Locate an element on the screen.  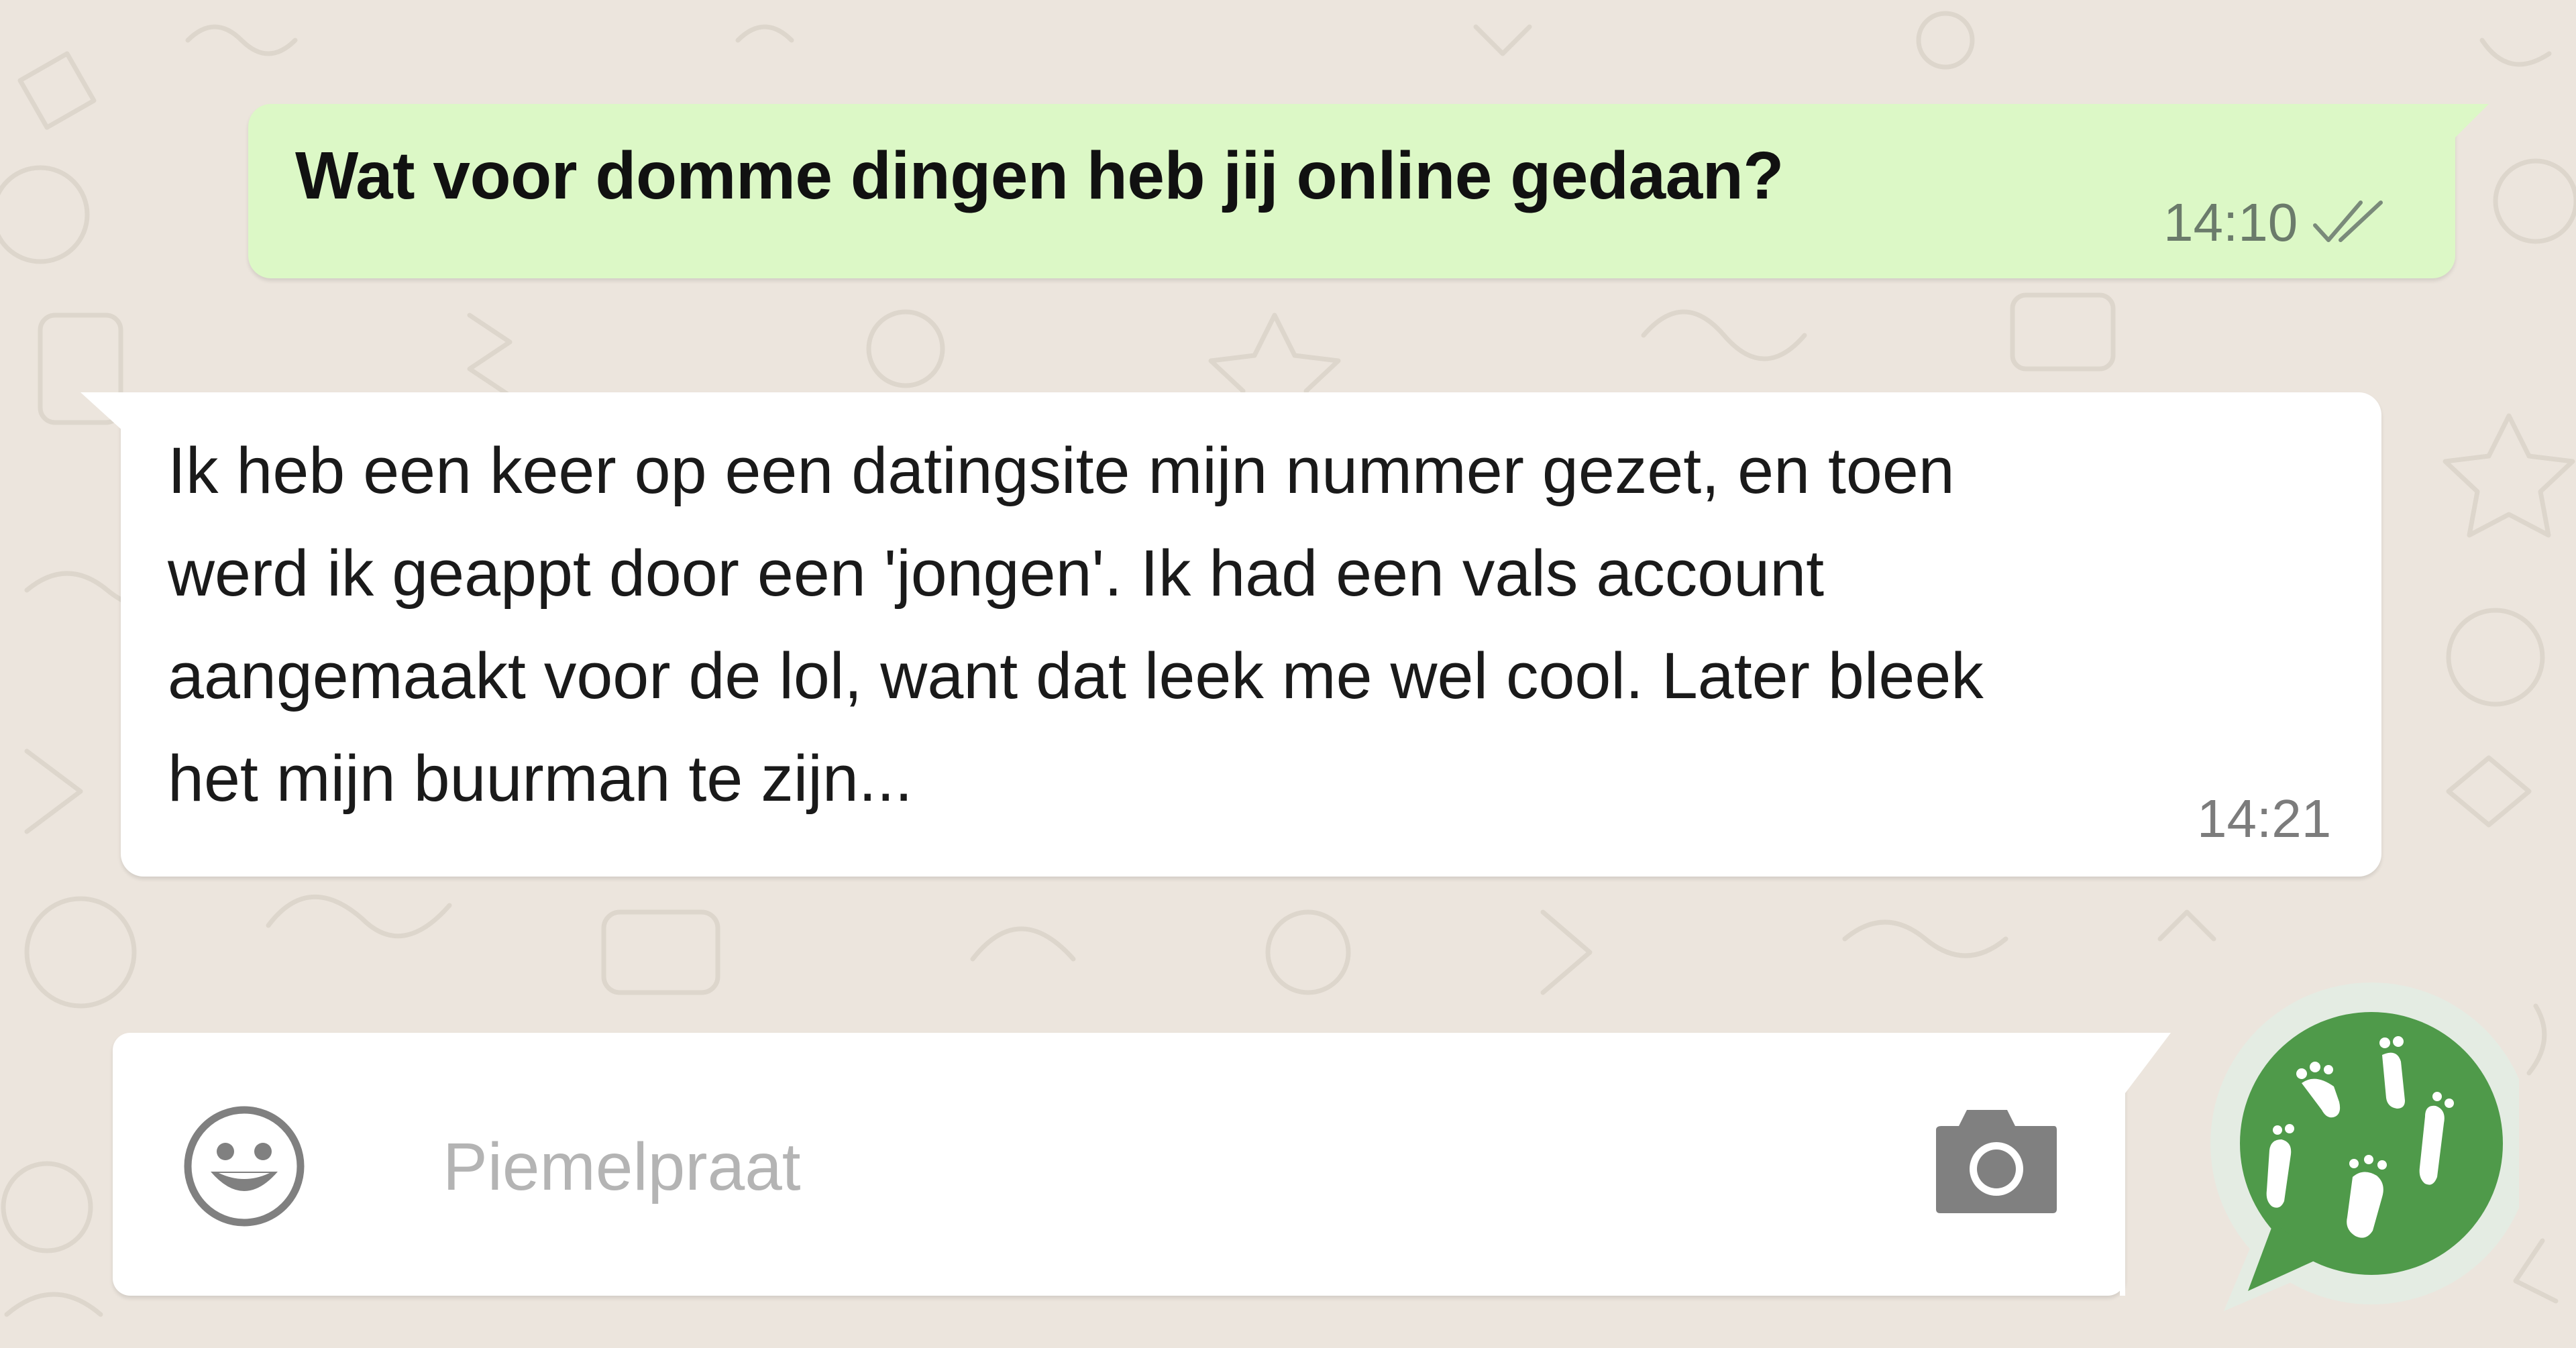
incoming-message-time: 14:21 is located at coordinates (2264, 818).